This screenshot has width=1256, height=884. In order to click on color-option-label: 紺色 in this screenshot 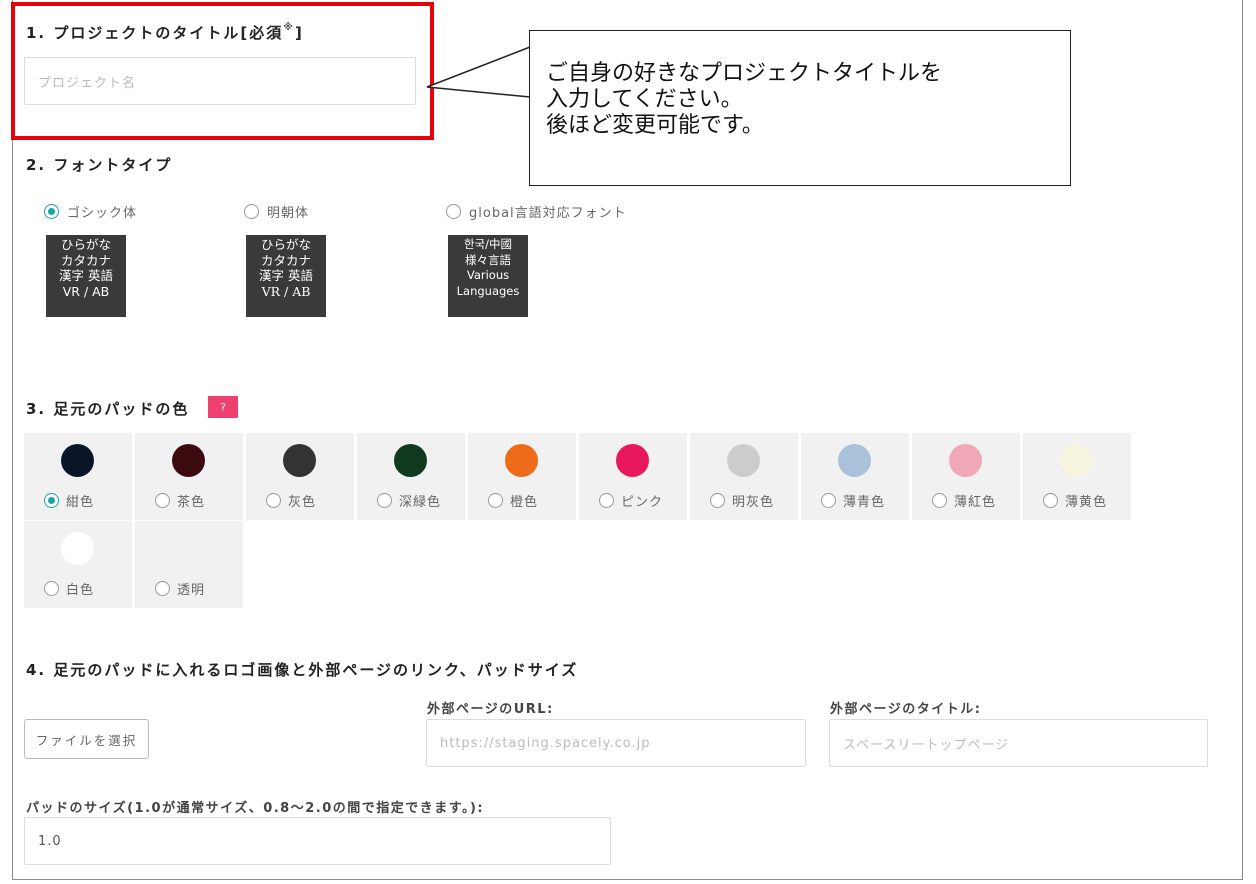, I will do `click(69, 500)`.